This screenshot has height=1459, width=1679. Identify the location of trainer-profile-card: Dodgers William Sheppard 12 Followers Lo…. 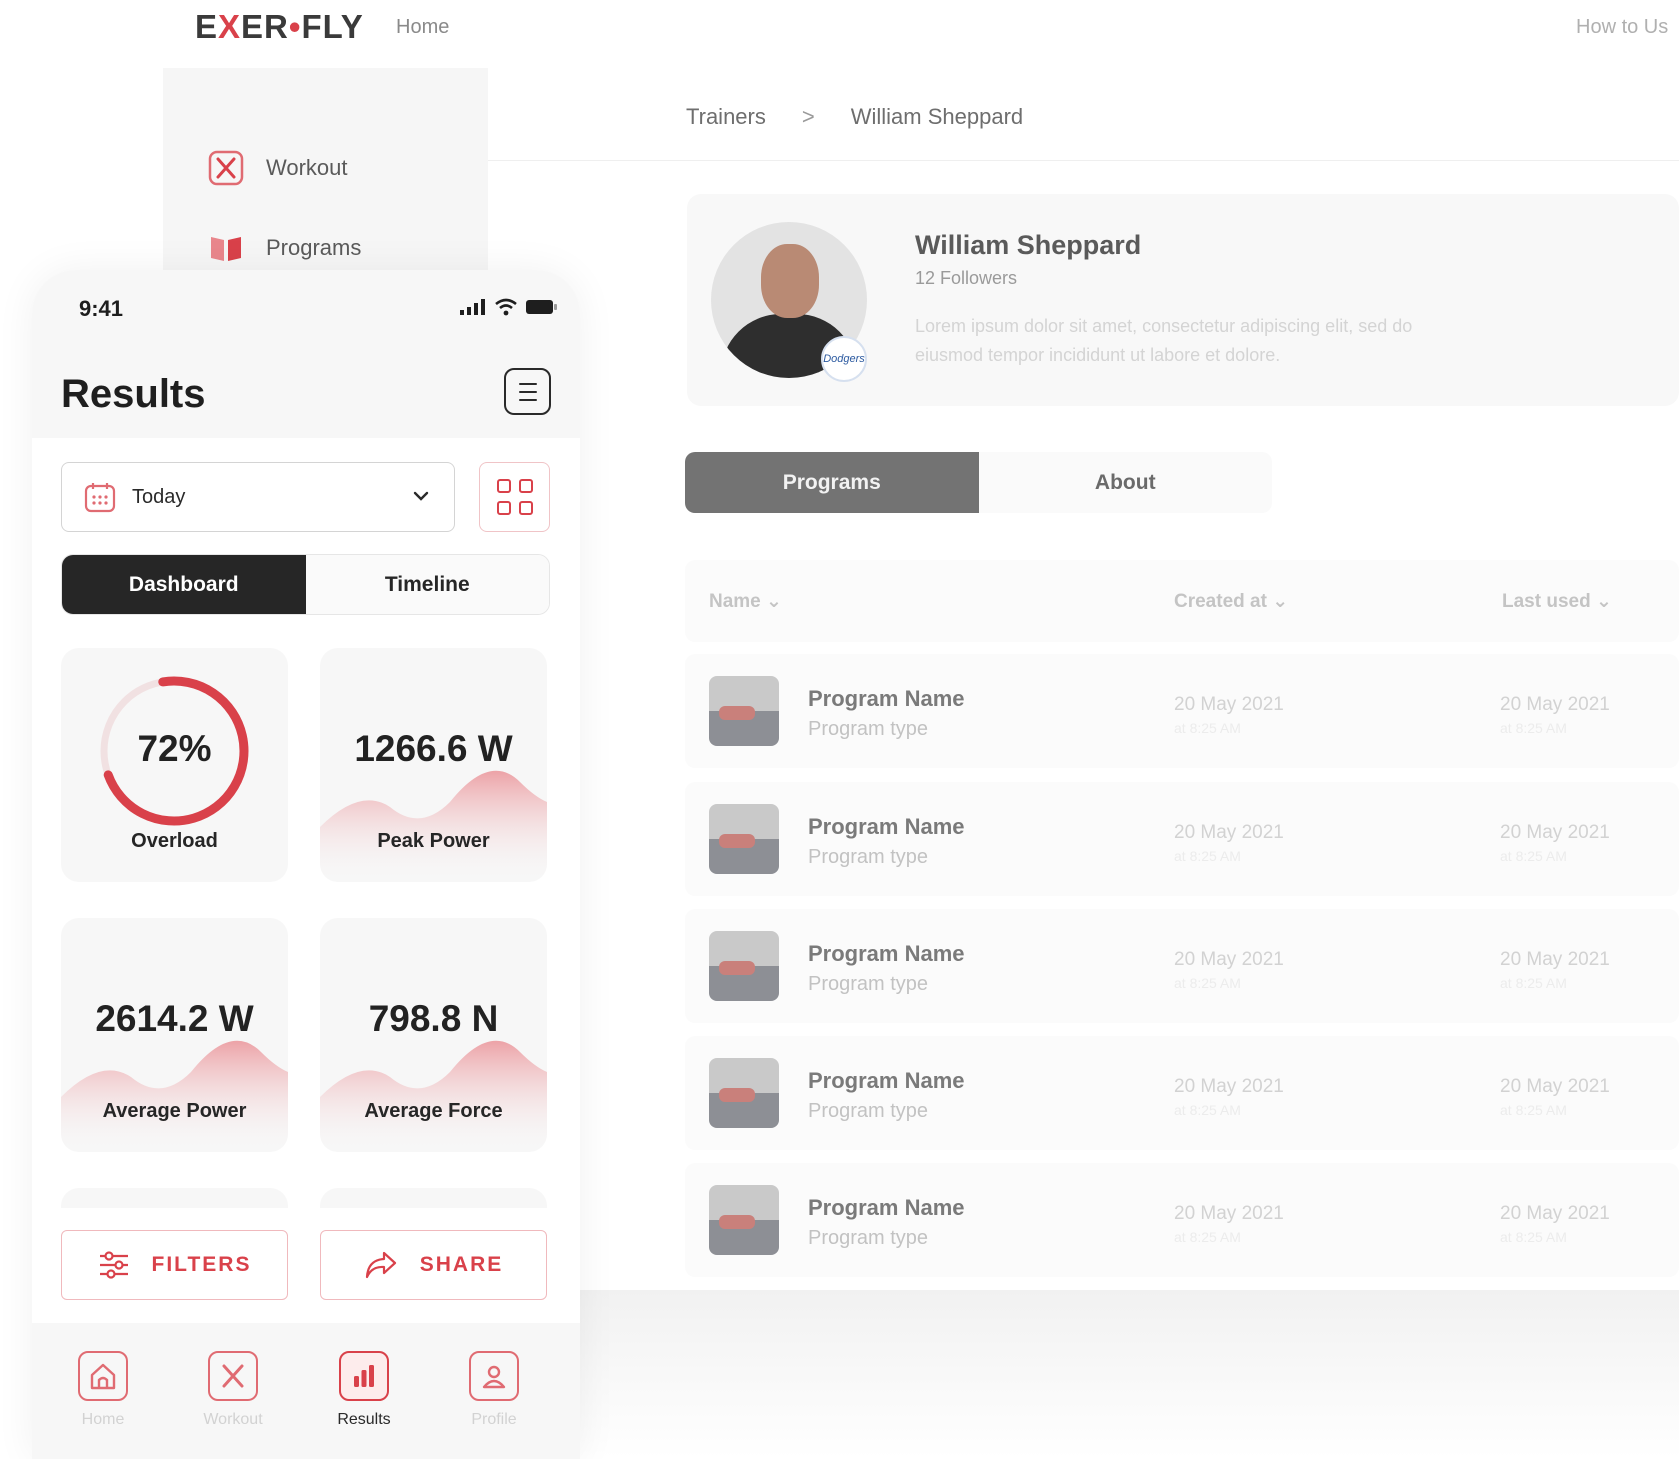
(1183, 300).